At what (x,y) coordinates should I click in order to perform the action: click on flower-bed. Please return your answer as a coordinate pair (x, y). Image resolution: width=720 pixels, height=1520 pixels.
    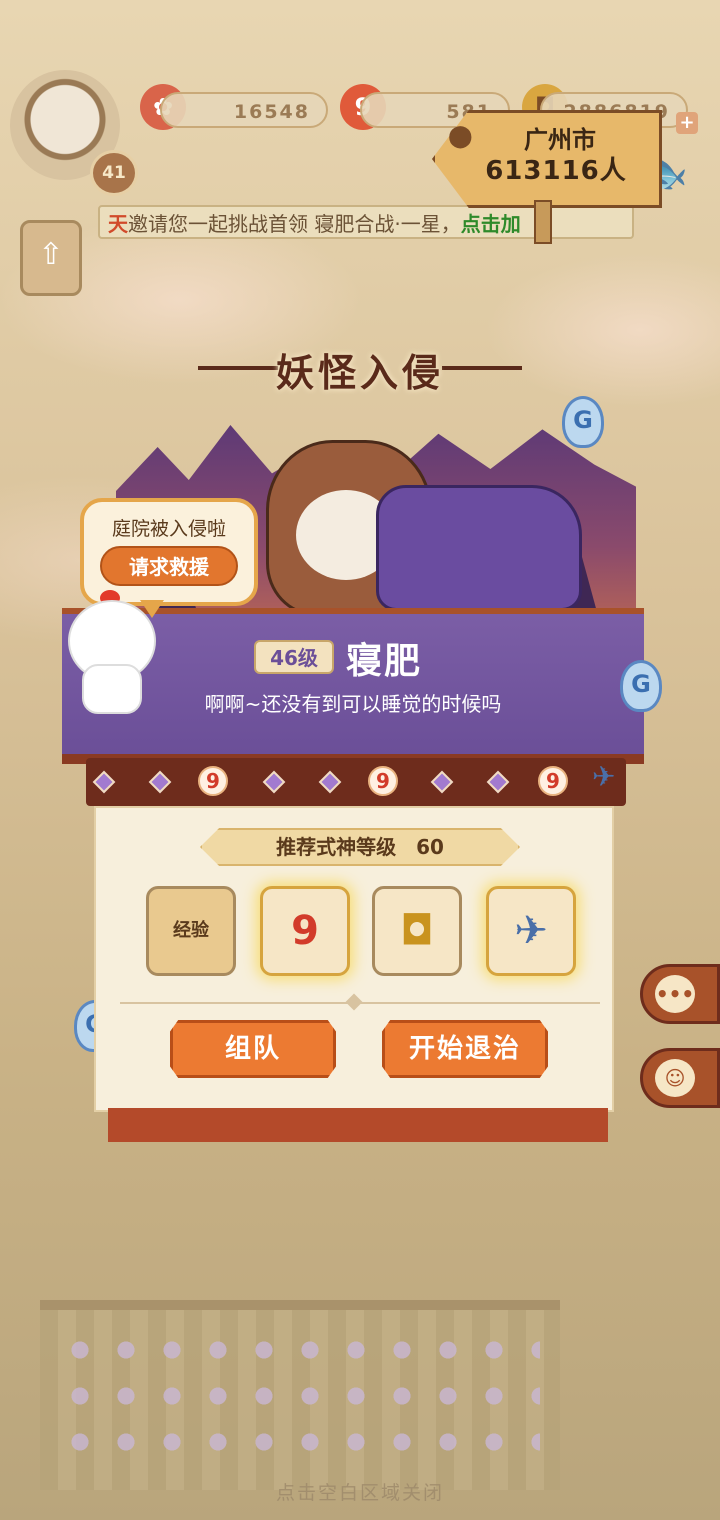
    Looking at the image, I should click on (300, 1400).